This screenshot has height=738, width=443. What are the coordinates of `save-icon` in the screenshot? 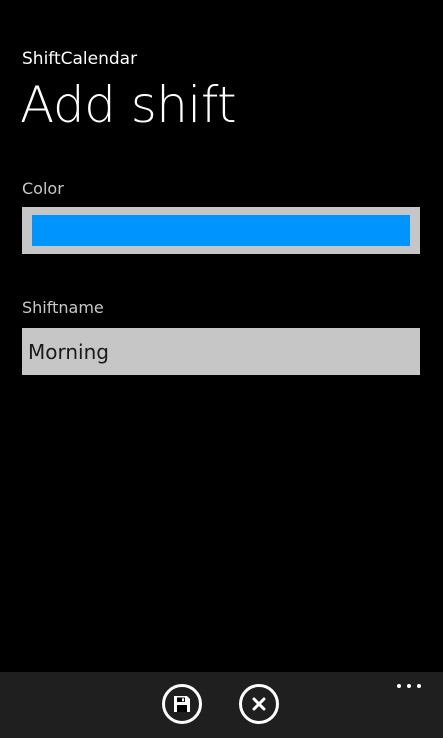 It's located at (182, 704).